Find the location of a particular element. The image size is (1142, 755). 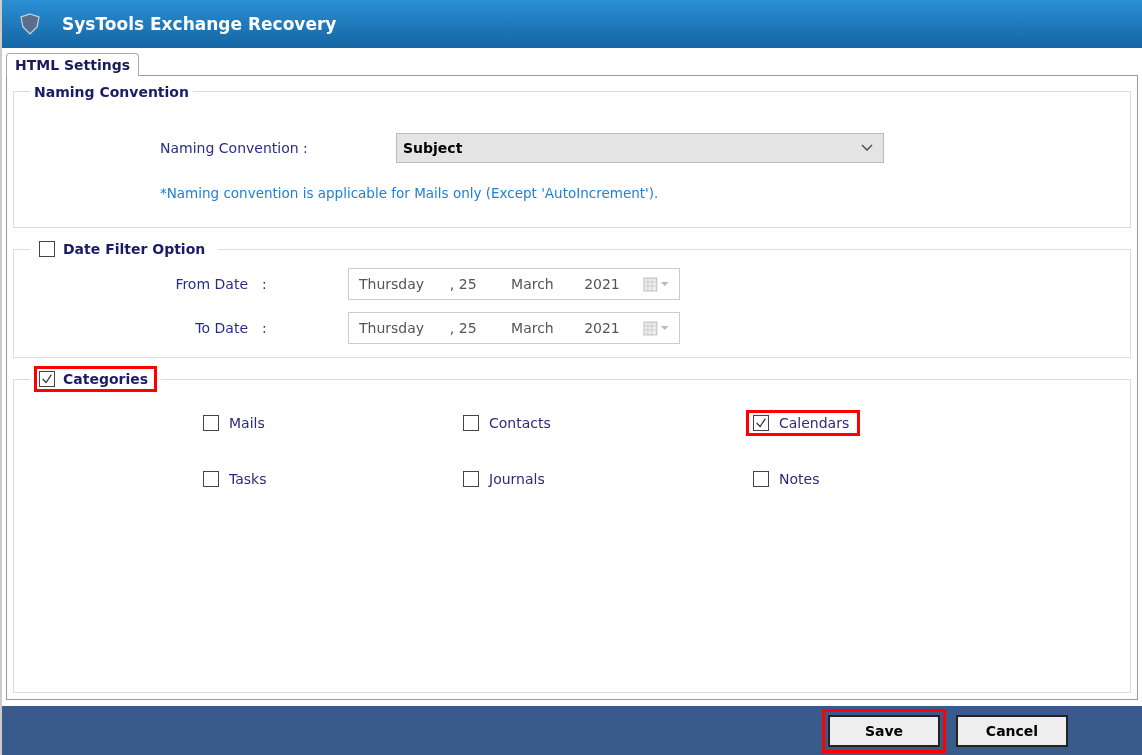

date-label: From Date is located at coordinates (211, 284).